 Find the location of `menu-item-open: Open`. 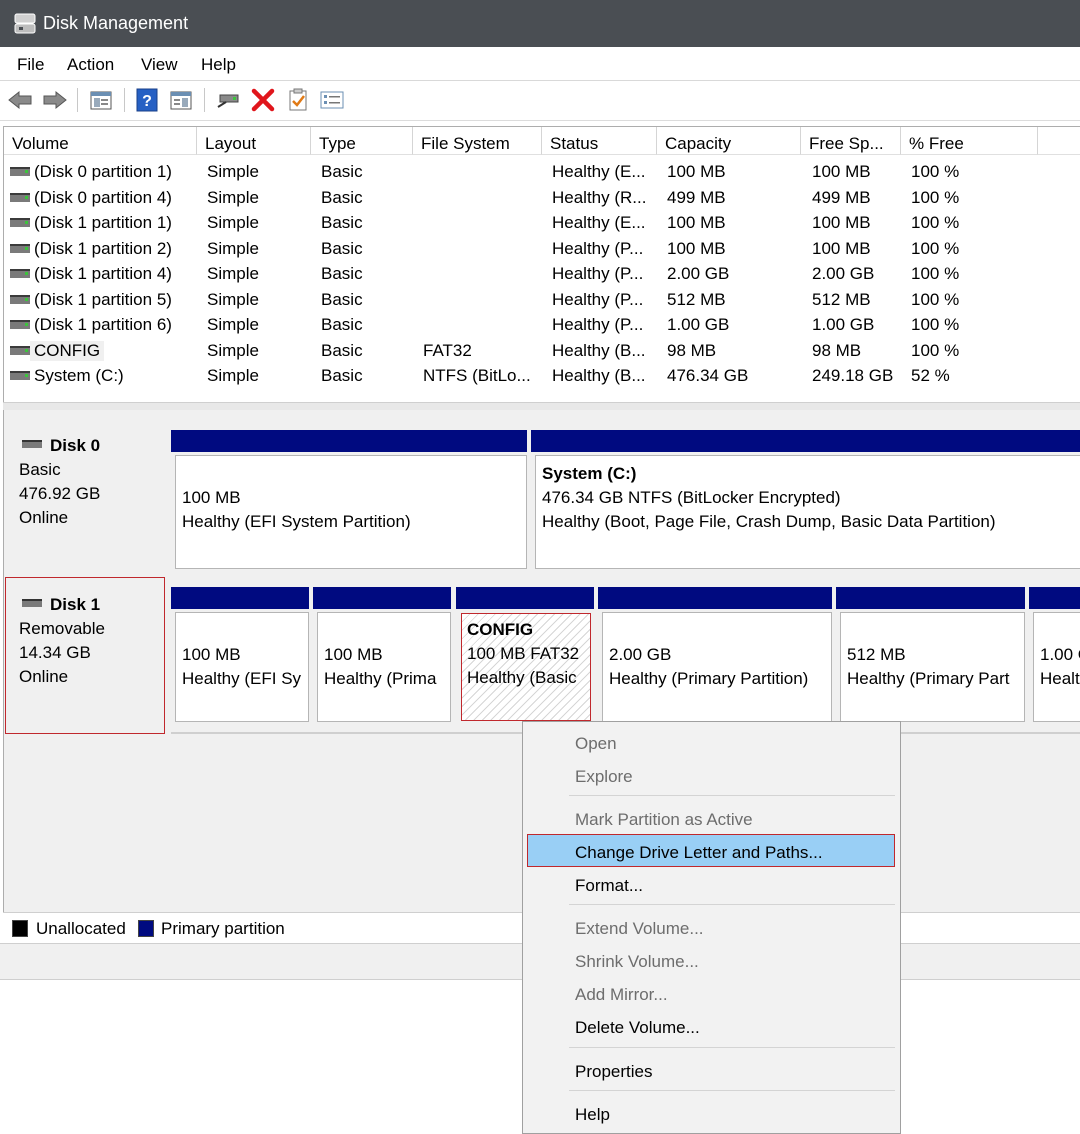

menu-item-open: Open is located at coordinates (596, 744).